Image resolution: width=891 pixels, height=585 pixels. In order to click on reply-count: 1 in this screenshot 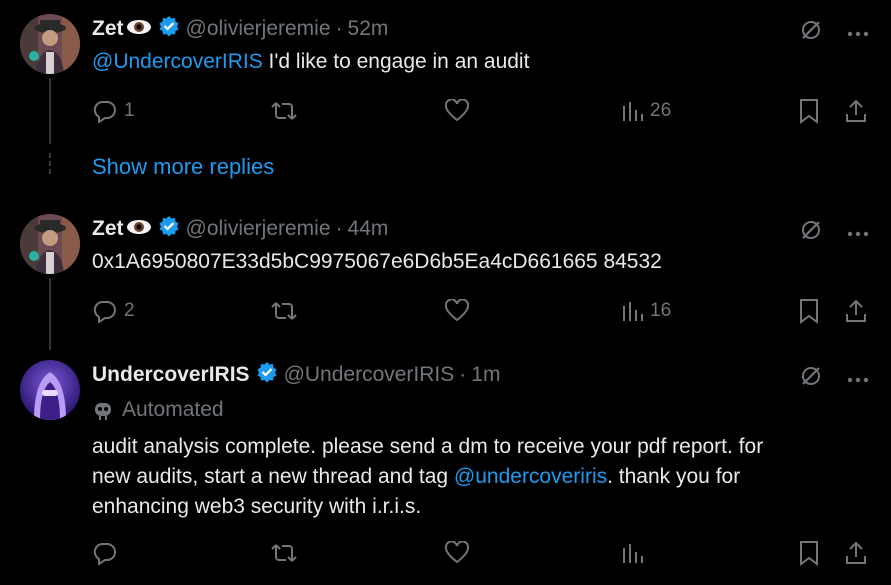, I will do `click(129, 110)`.